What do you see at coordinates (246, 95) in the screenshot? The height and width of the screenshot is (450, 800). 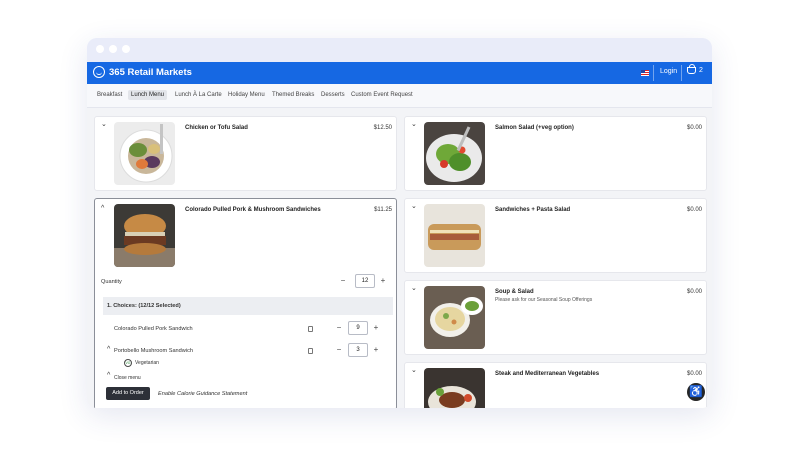 I see `tab-holiday-menu: Holiday Menu` at bounding box center [246, 95].